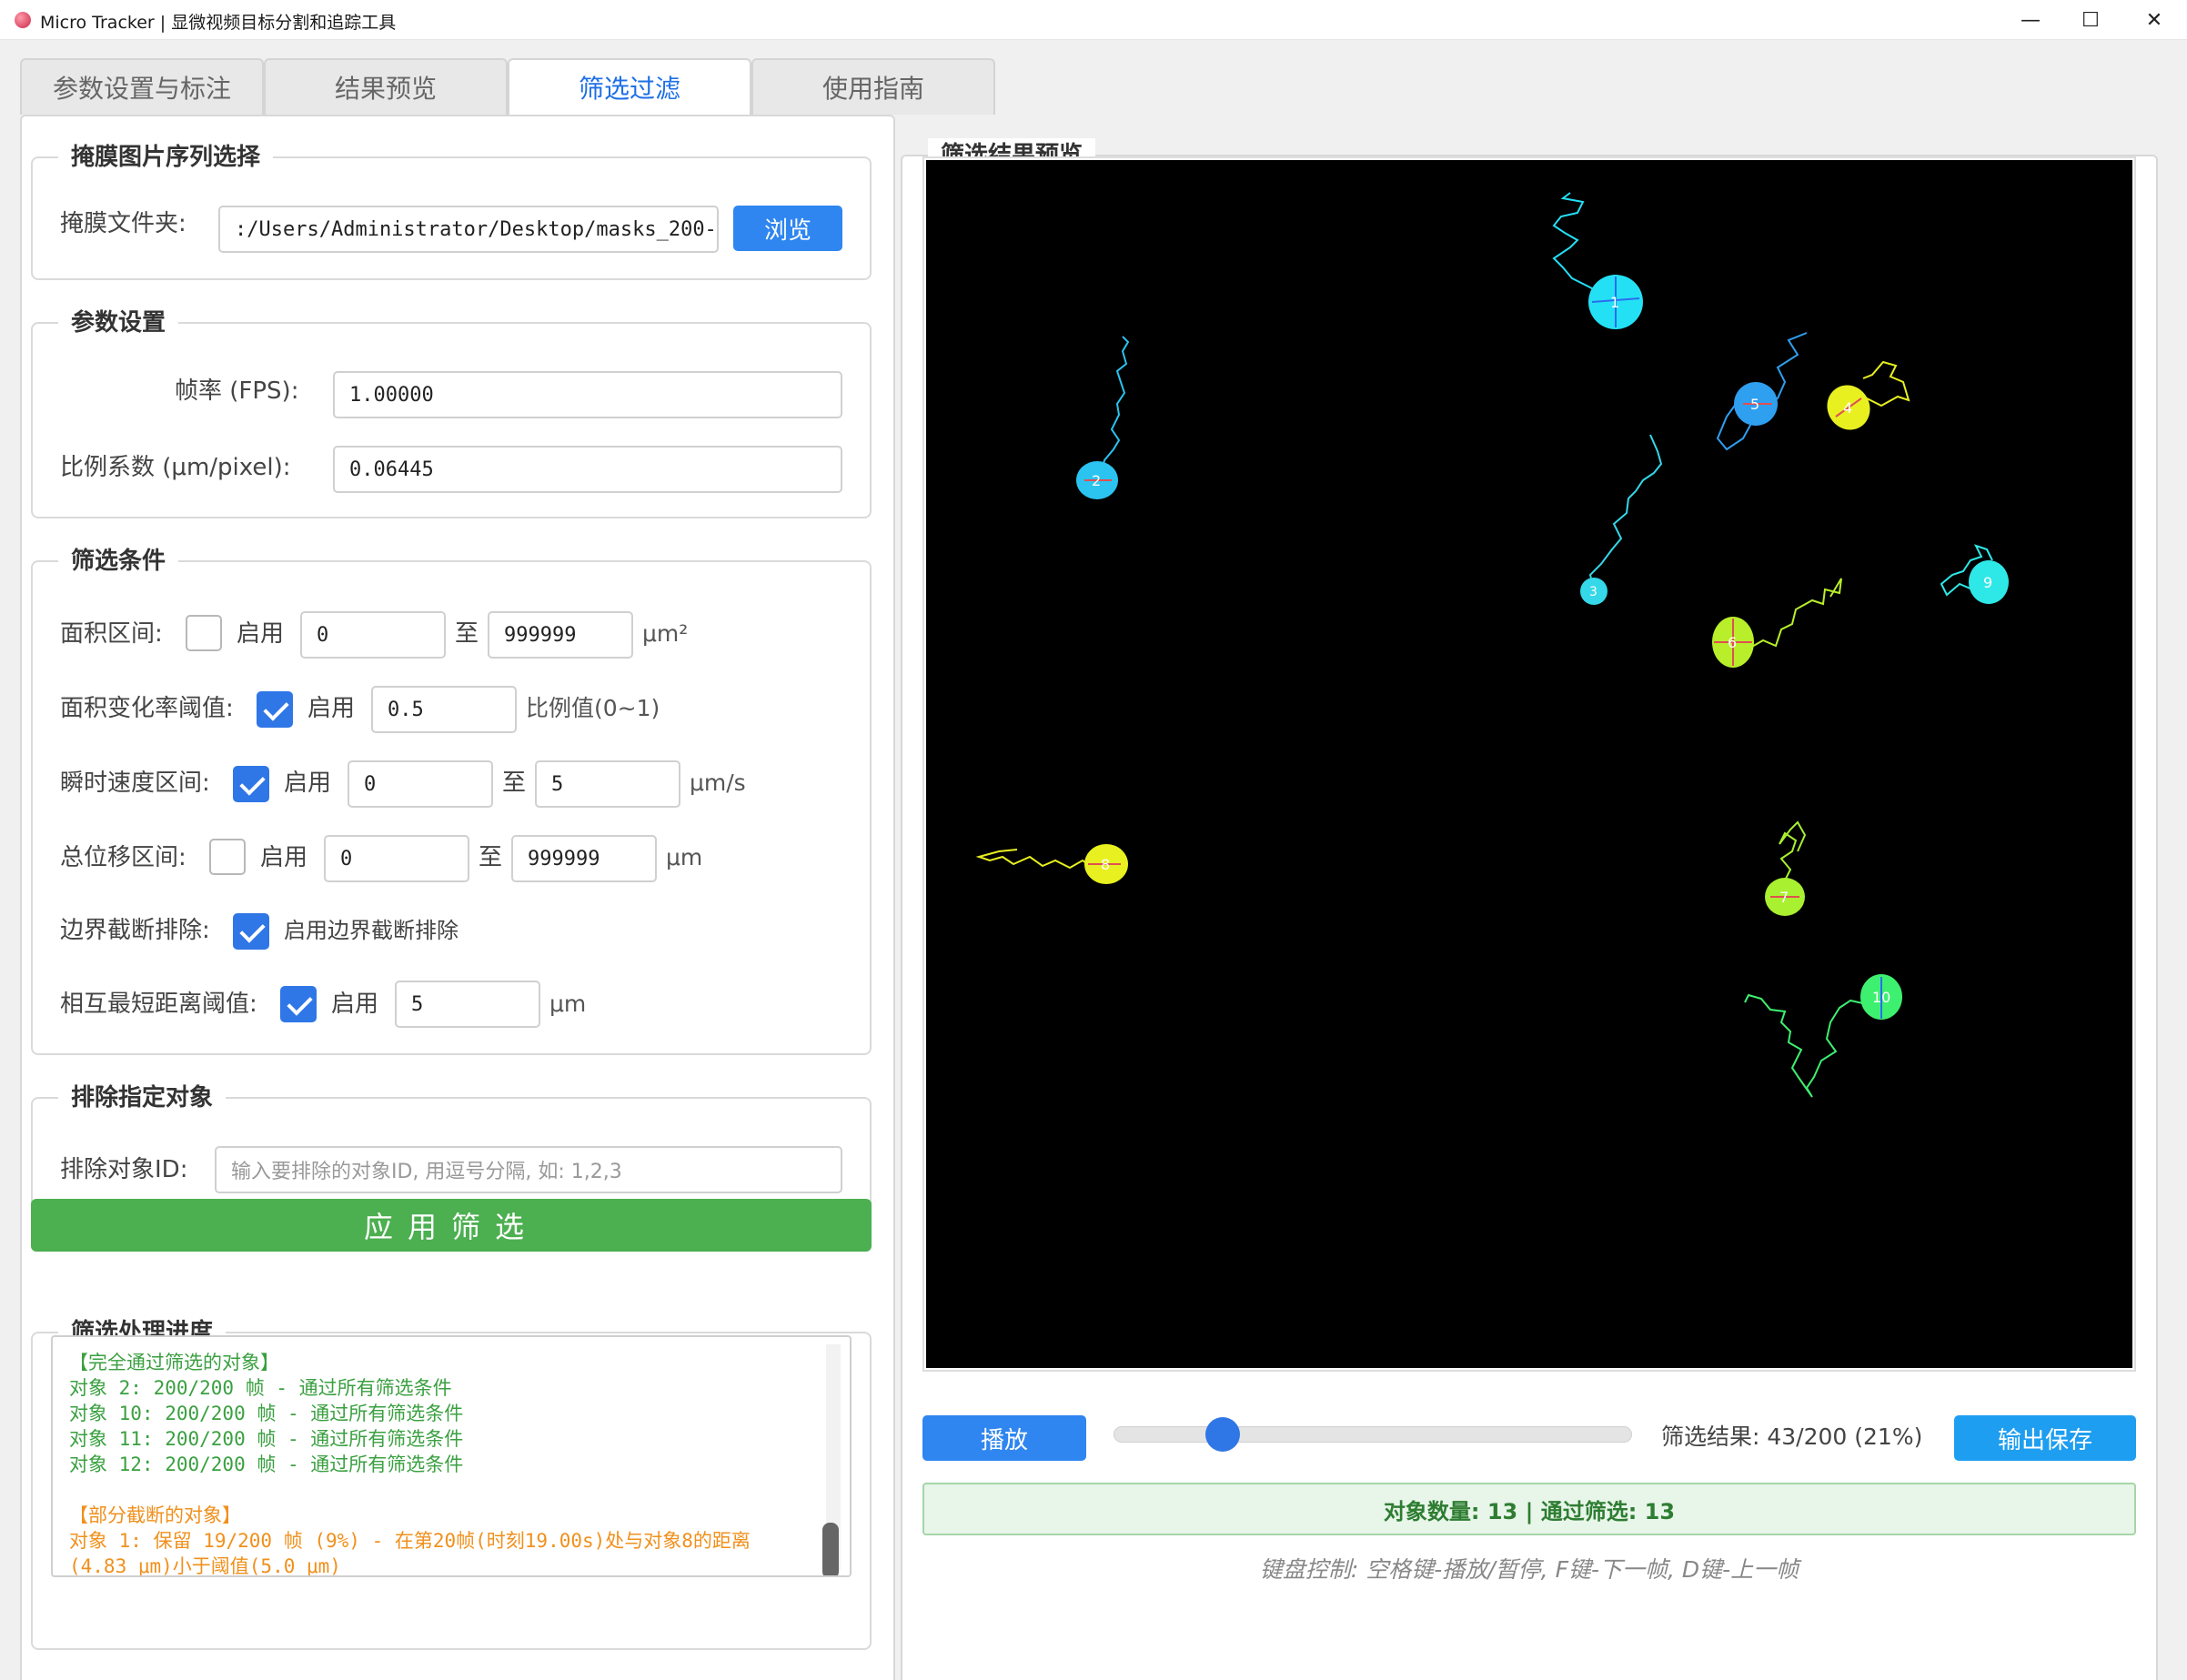 The height and width of the screenshot is (1680, 2187). Describe the element at coordinates (147, 708) in the screenshot. I see `area-change-label: 面积变化率阈值:` at that location.